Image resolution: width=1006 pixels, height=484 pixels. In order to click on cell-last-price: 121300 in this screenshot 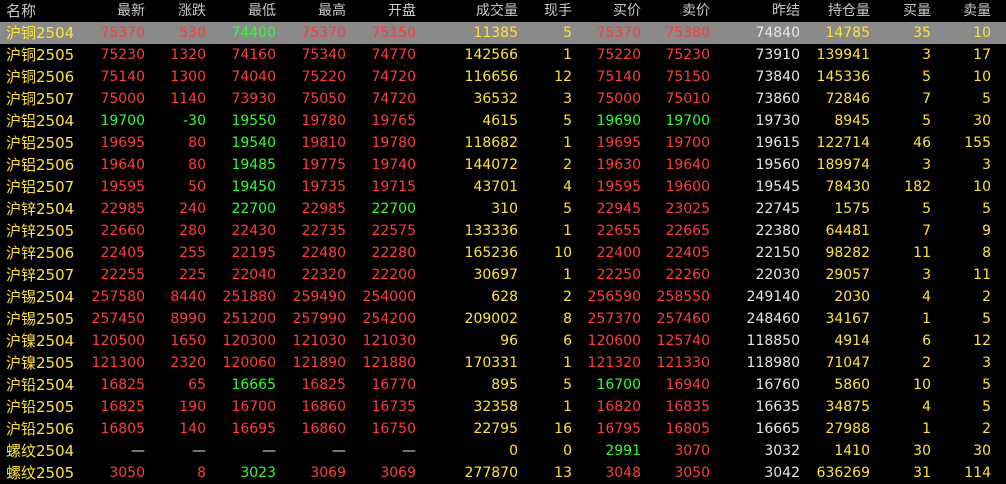, I will do `click(118, 363)`.